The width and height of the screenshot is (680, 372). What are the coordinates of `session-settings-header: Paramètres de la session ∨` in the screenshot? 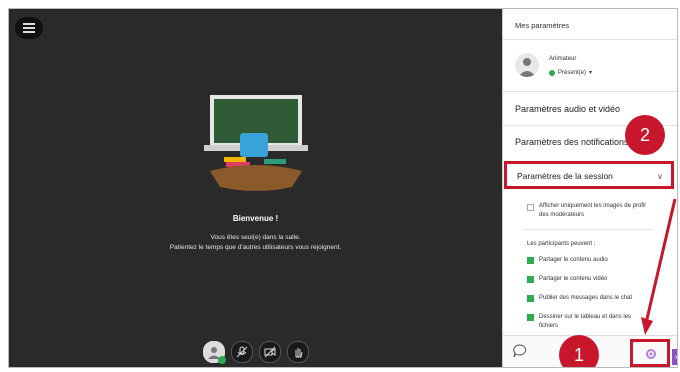 It's located at (589, 175).